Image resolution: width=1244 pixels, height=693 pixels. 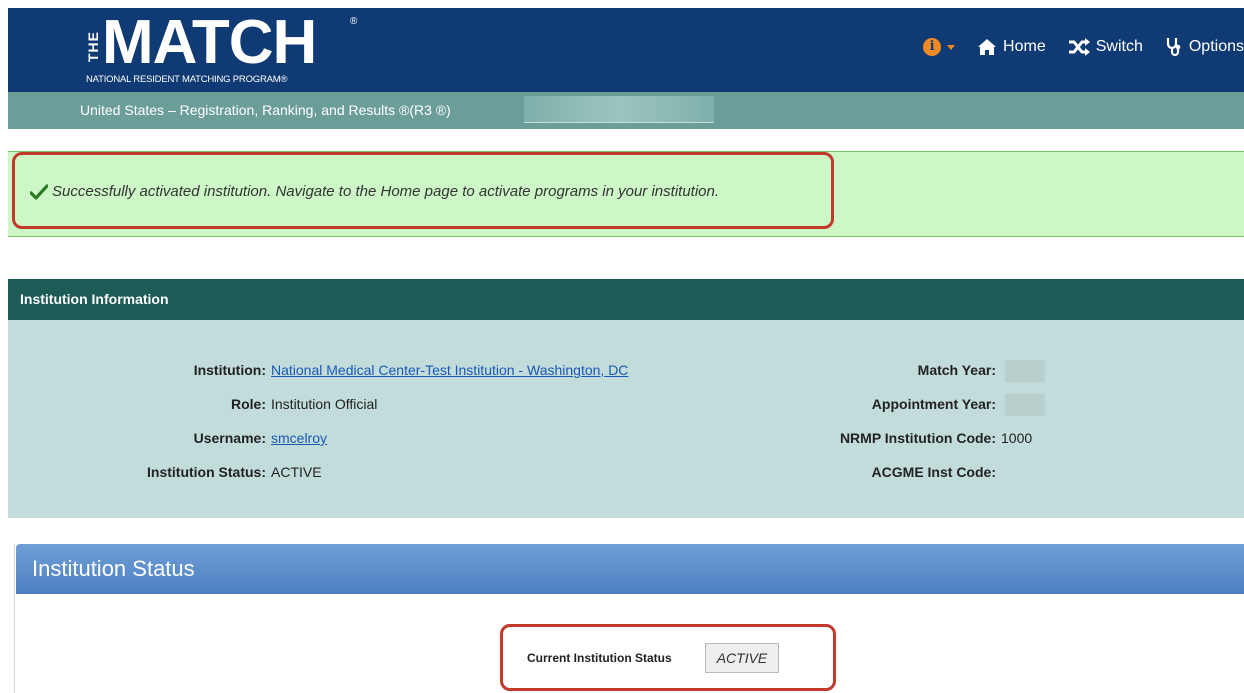 What do you see at coordinates (1025, 405) in the screenshot?
I see `appointment-year-value-redacted` at bounding box center [1025, 405].